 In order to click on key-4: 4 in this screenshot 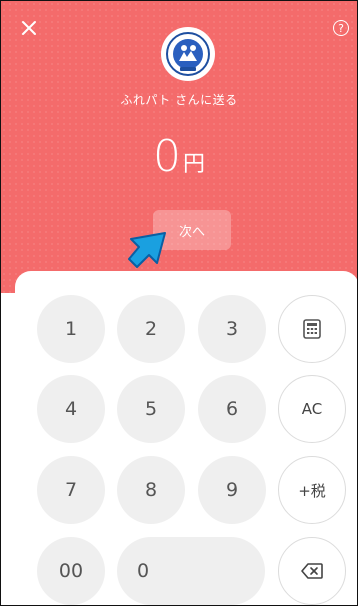, I will do `click(71, 409)`.